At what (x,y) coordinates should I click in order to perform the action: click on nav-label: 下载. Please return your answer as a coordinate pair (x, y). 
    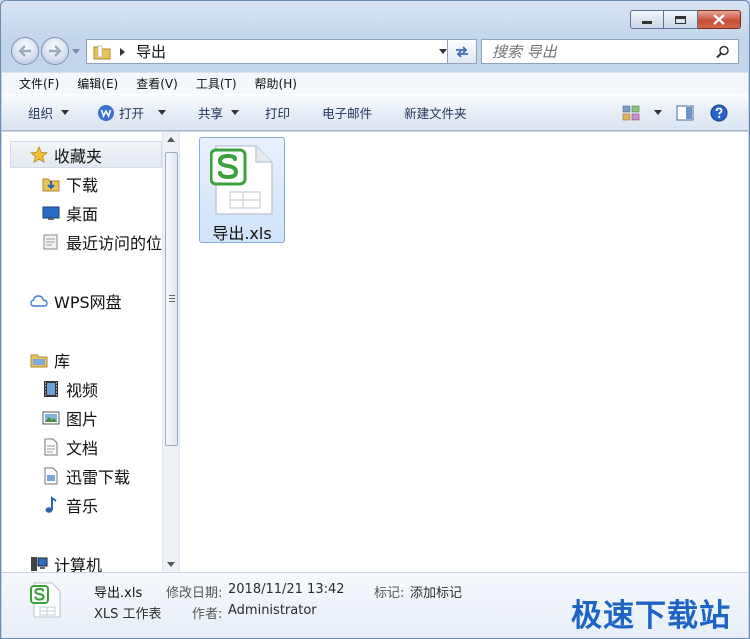
    Looking at the image, I should click on (82, 185).